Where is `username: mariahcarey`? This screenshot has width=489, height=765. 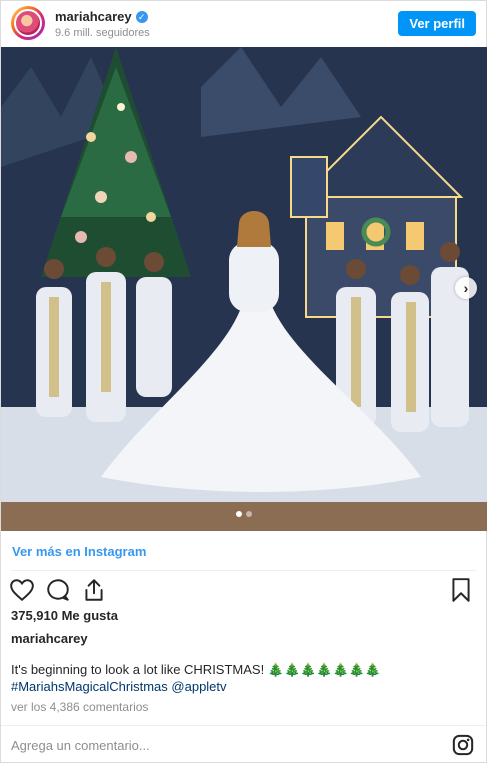 username: mariahcarey is located at coordinates (93, 16).